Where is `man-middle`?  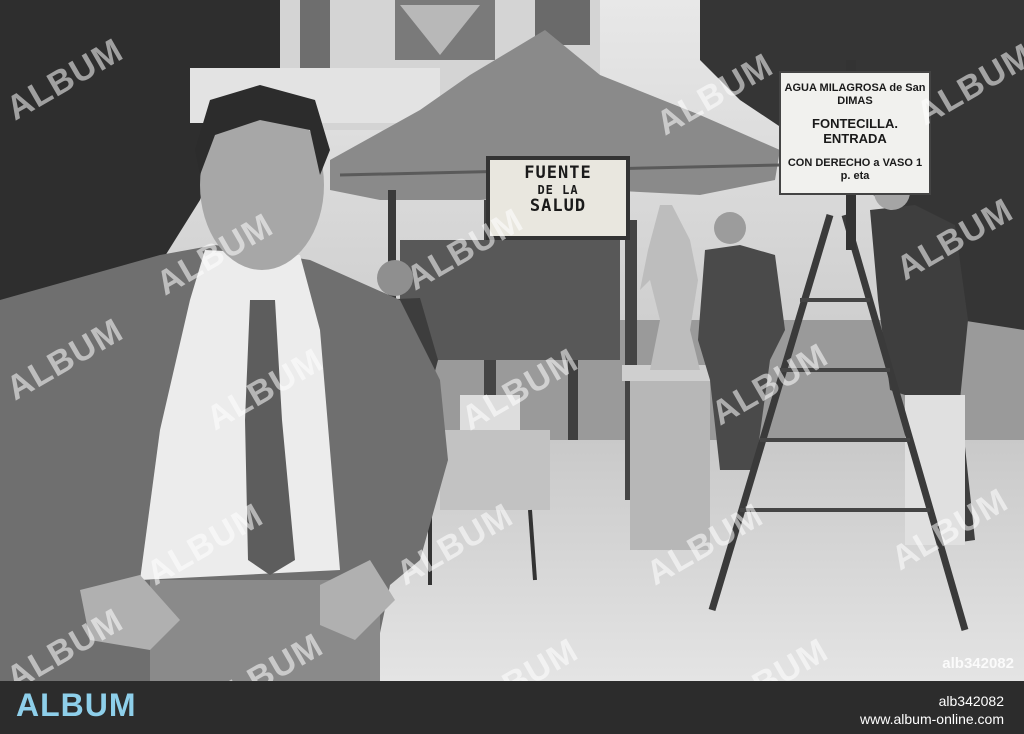 man-middle is located at coordinates (741, 357).